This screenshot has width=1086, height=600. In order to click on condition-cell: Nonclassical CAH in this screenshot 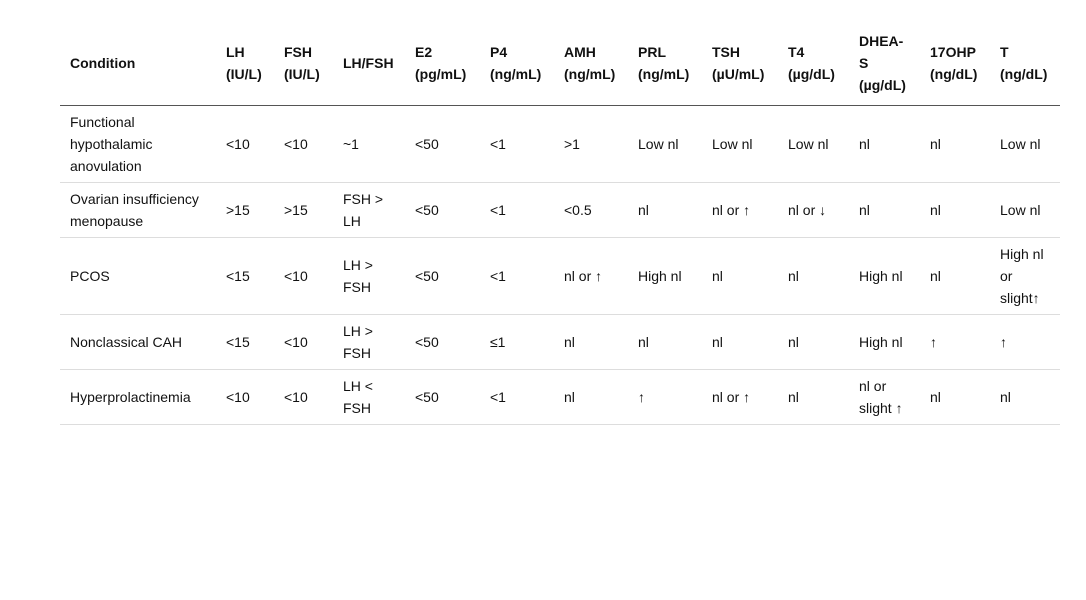, I will do `click(138, 342)`.